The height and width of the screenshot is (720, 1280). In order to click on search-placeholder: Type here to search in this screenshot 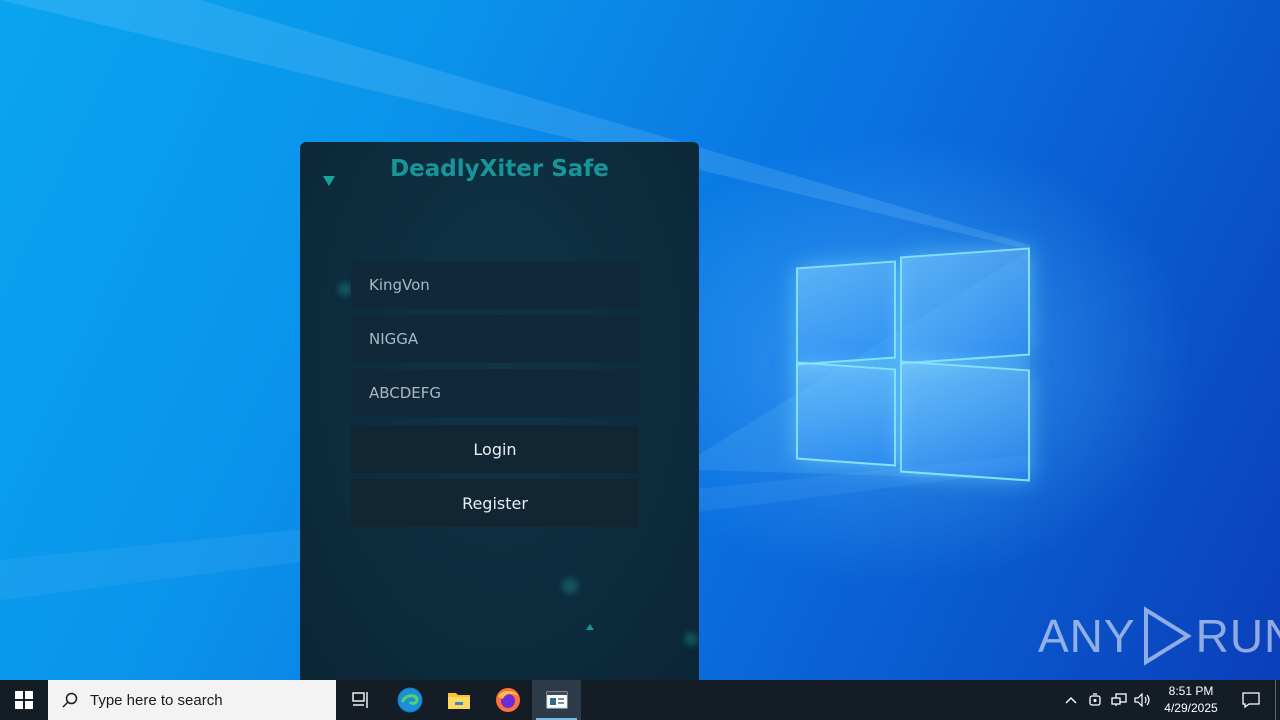, I will do `click(156, 700)`.